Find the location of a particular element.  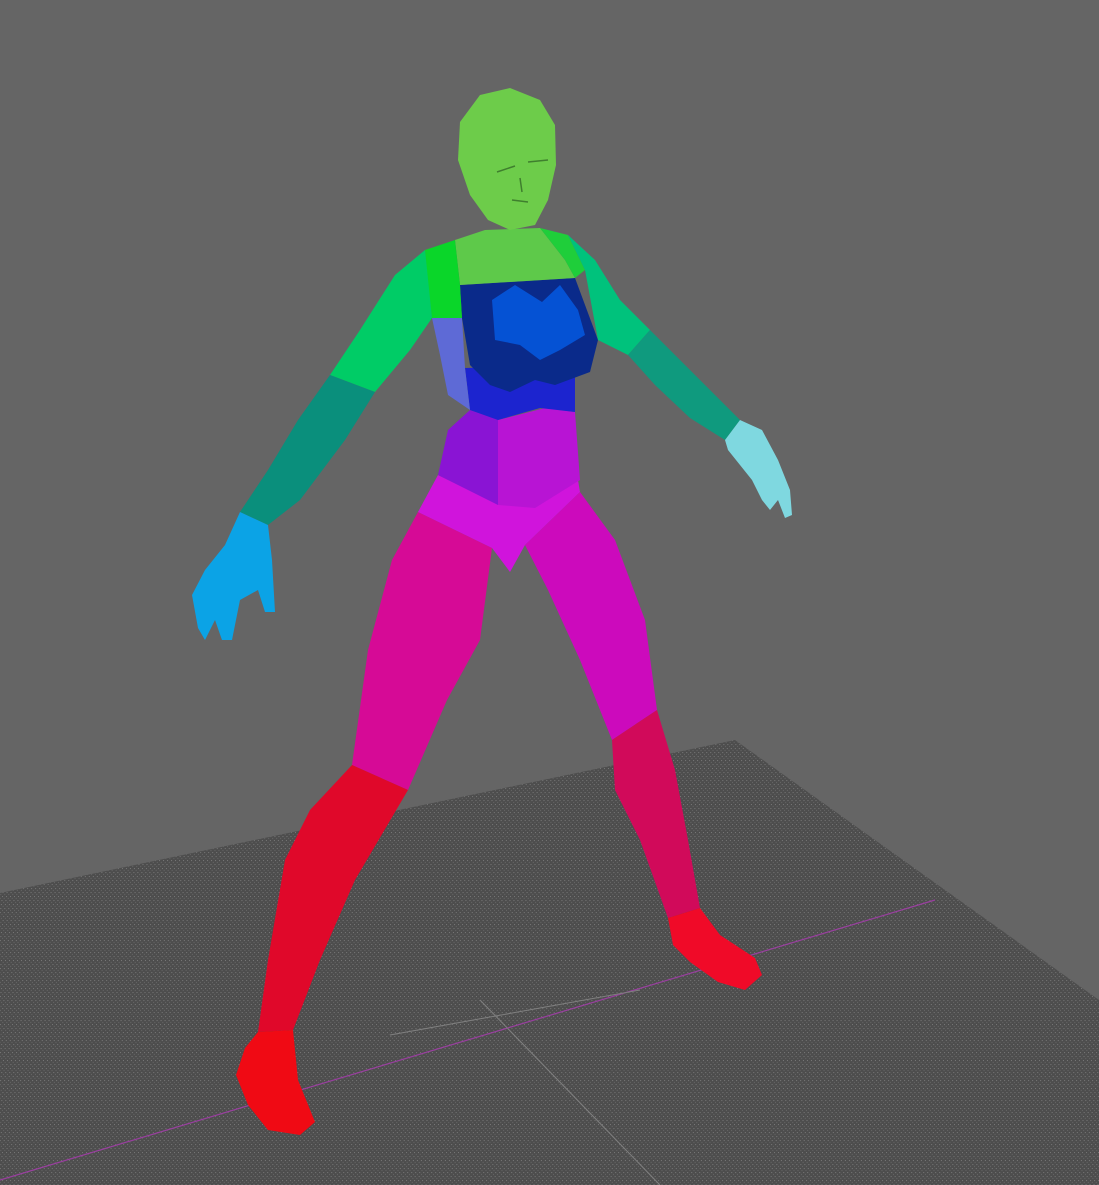

forearm-right is located at coordinates (684, 385).